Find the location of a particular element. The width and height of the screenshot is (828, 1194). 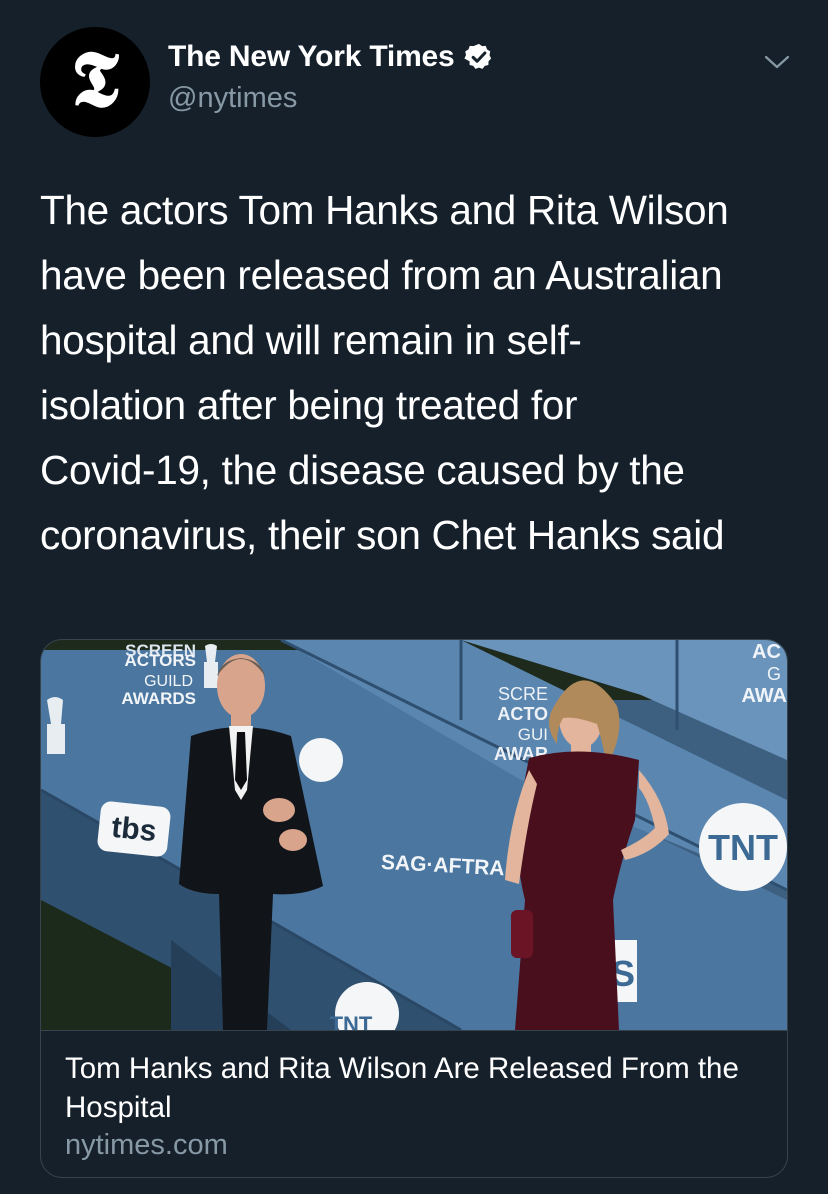

sag-sign-line: GUILD is located at coordinates (168, 681).